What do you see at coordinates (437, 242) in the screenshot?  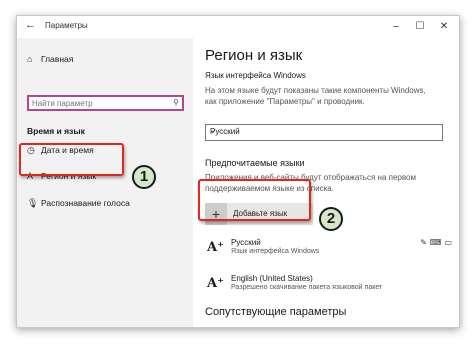 I see `language-feature-icons: ✎⌨▭` at bounding box center [437, 242].